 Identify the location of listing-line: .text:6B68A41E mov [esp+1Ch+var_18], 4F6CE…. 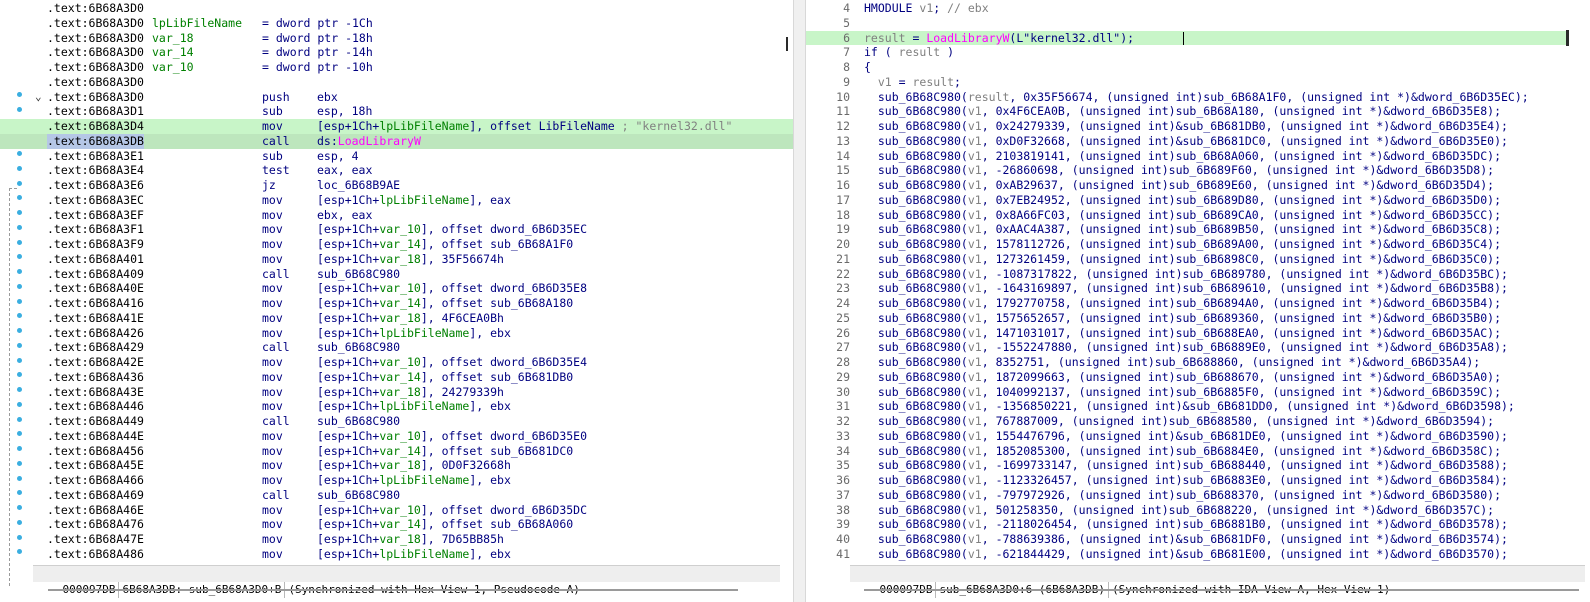
(396, 318).